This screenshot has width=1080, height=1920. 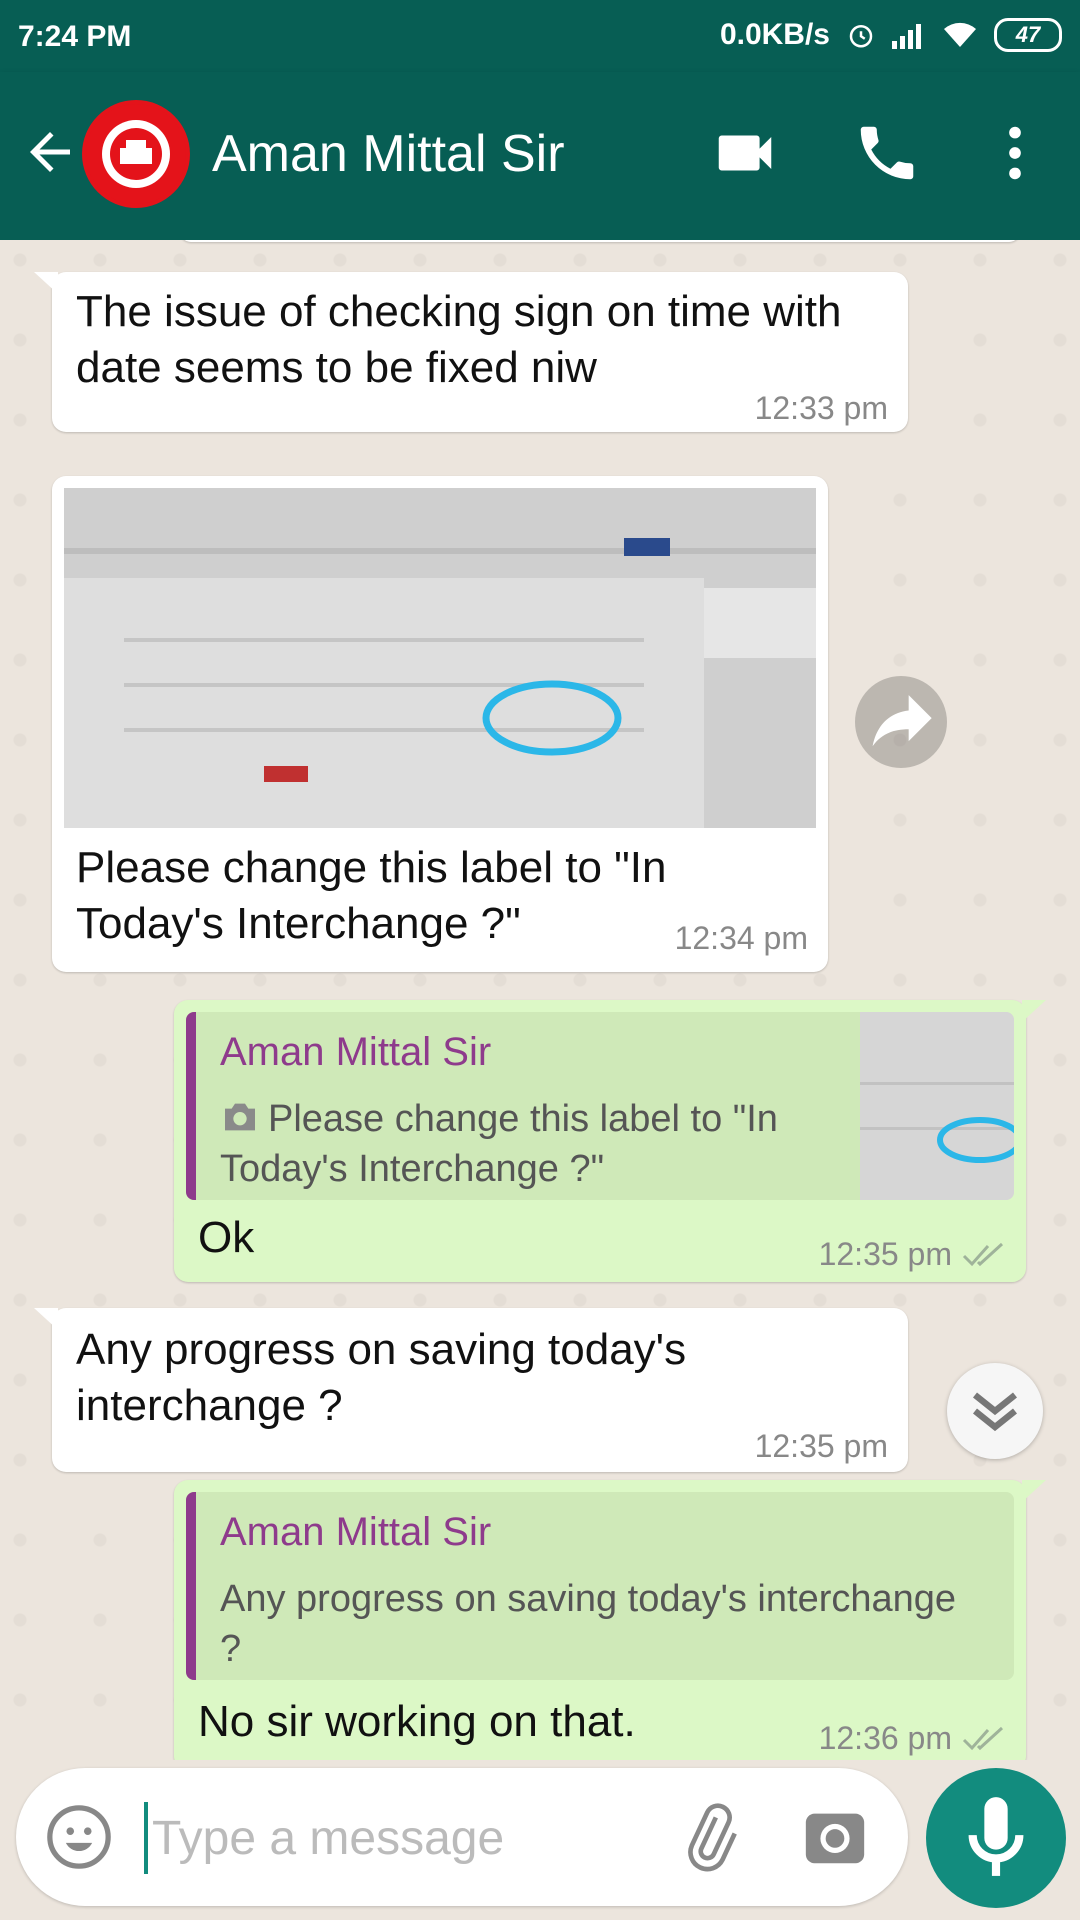 I want to click on contact-name: Aman Mittal Sir, so click(x=388, y=154).